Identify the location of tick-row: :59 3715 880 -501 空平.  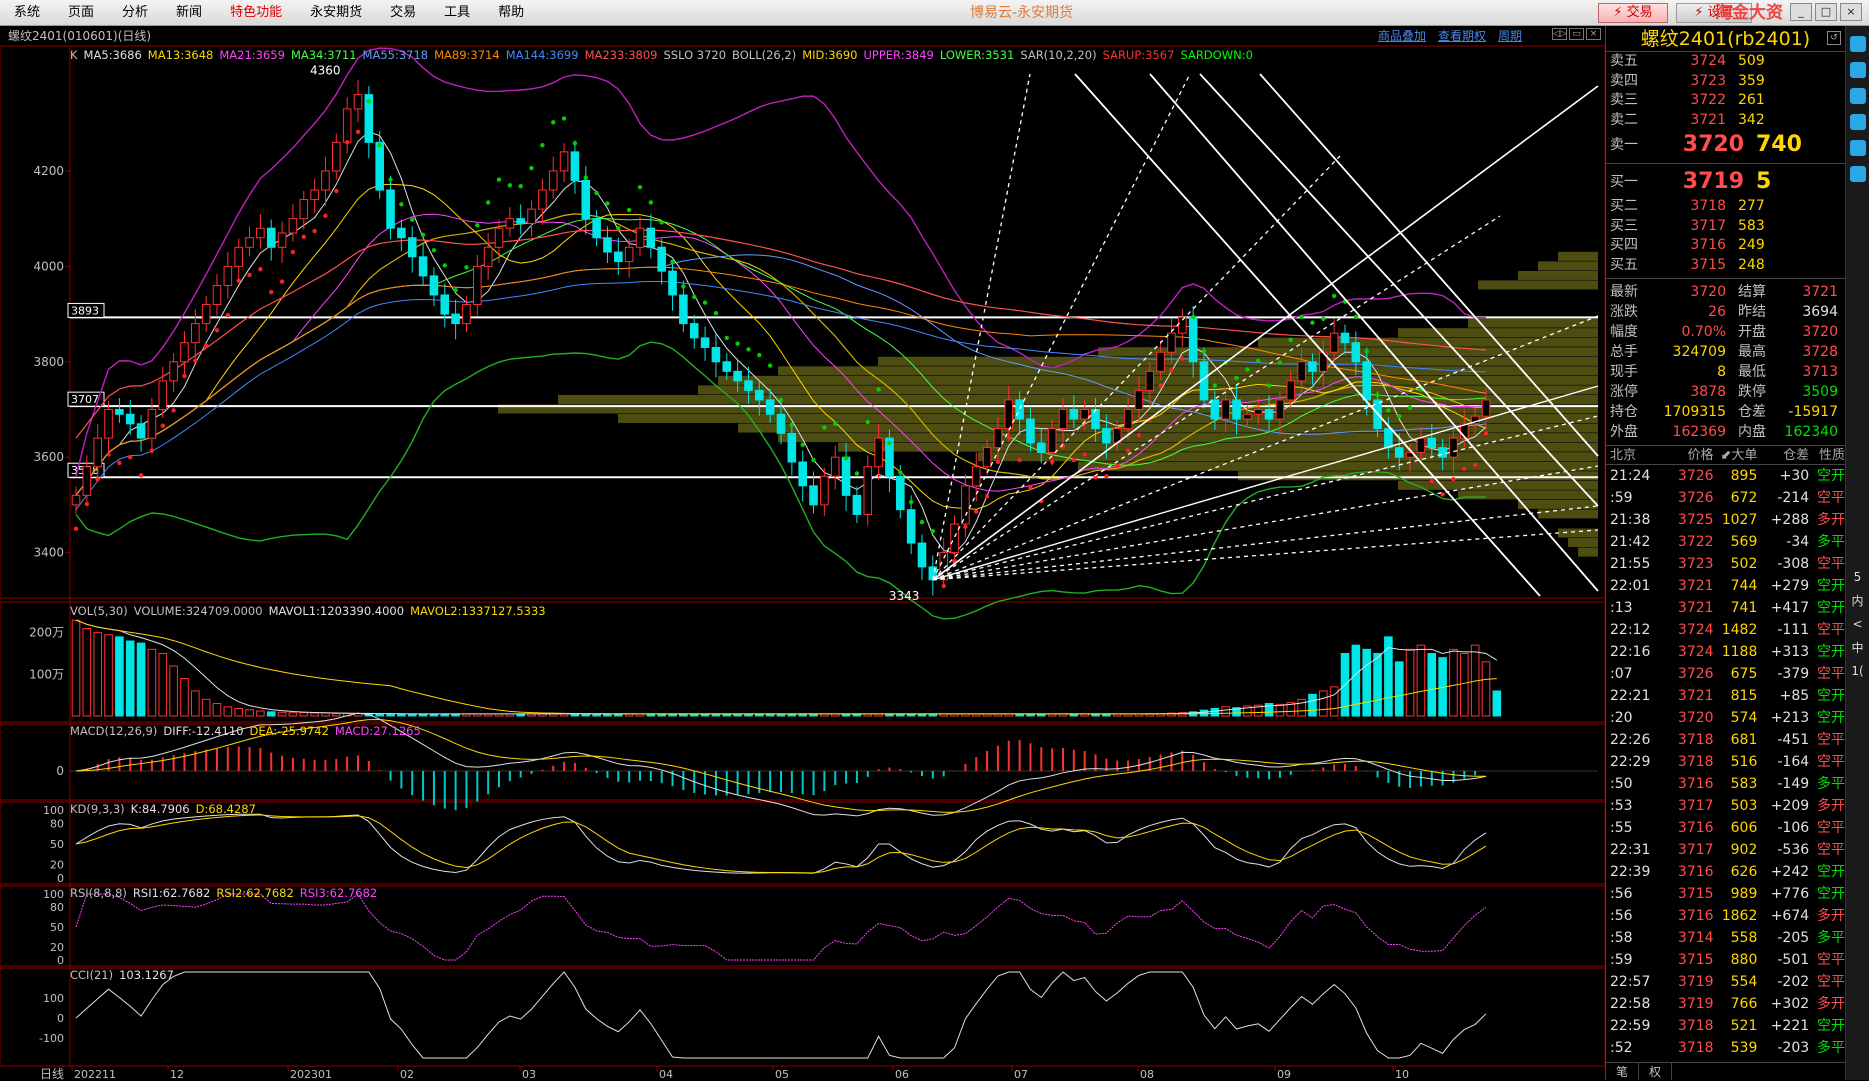
(1725, 960).